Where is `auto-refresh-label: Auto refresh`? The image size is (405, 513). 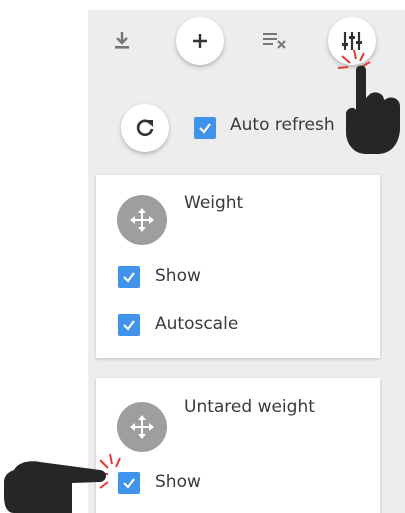
auto-refresh-label: Auto refresh is located at coordinates (282, 125).